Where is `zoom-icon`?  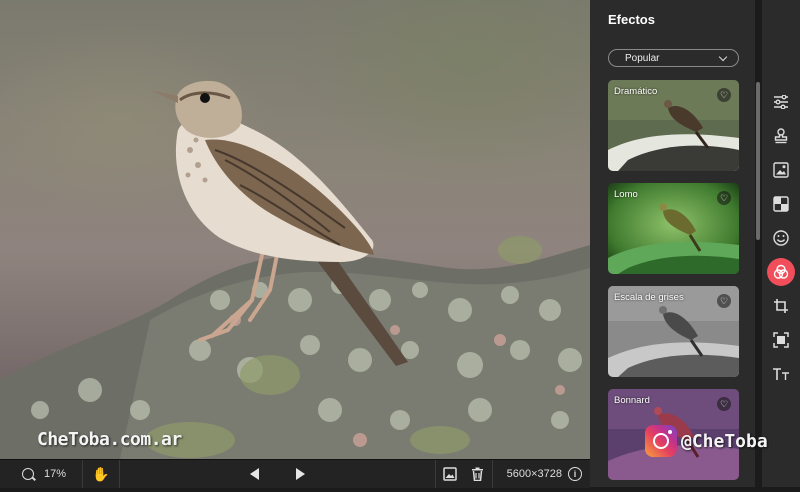
zoom-icon is located at coordinates (28, 474).